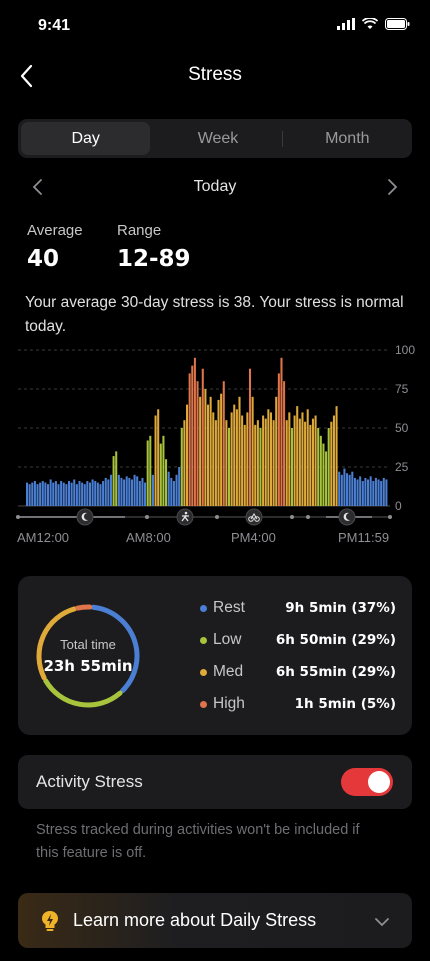 This screenshot has height=961, width=430. I want to click on wifi-icon, so click(370, 23).